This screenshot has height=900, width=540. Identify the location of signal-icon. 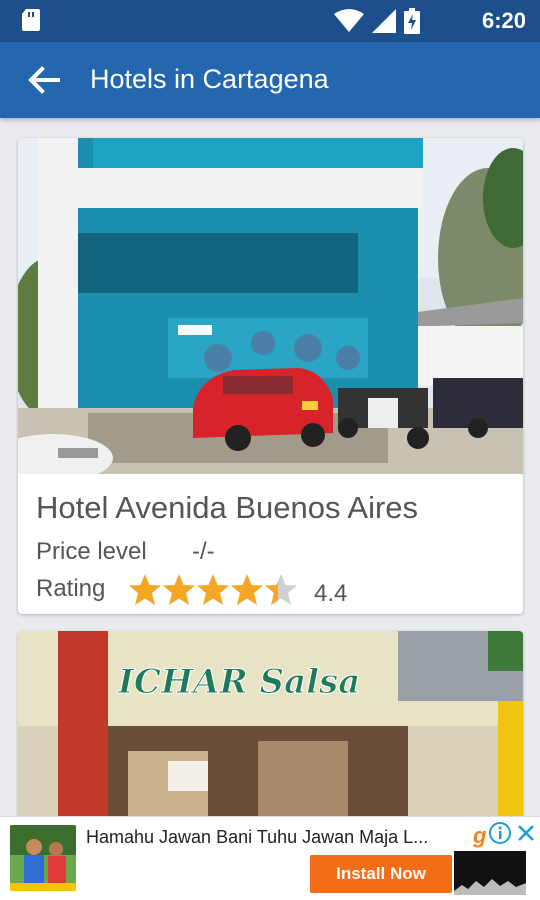
(384, 21).